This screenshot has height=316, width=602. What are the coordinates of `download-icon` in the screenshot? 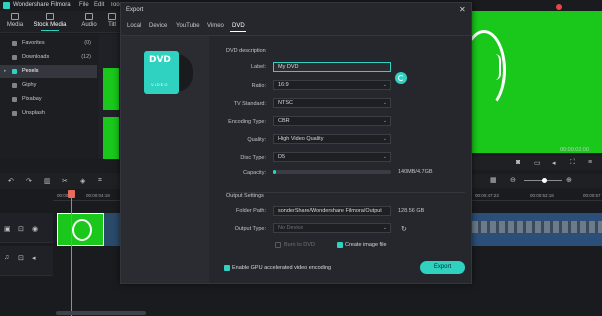 It's located at (14, 57).